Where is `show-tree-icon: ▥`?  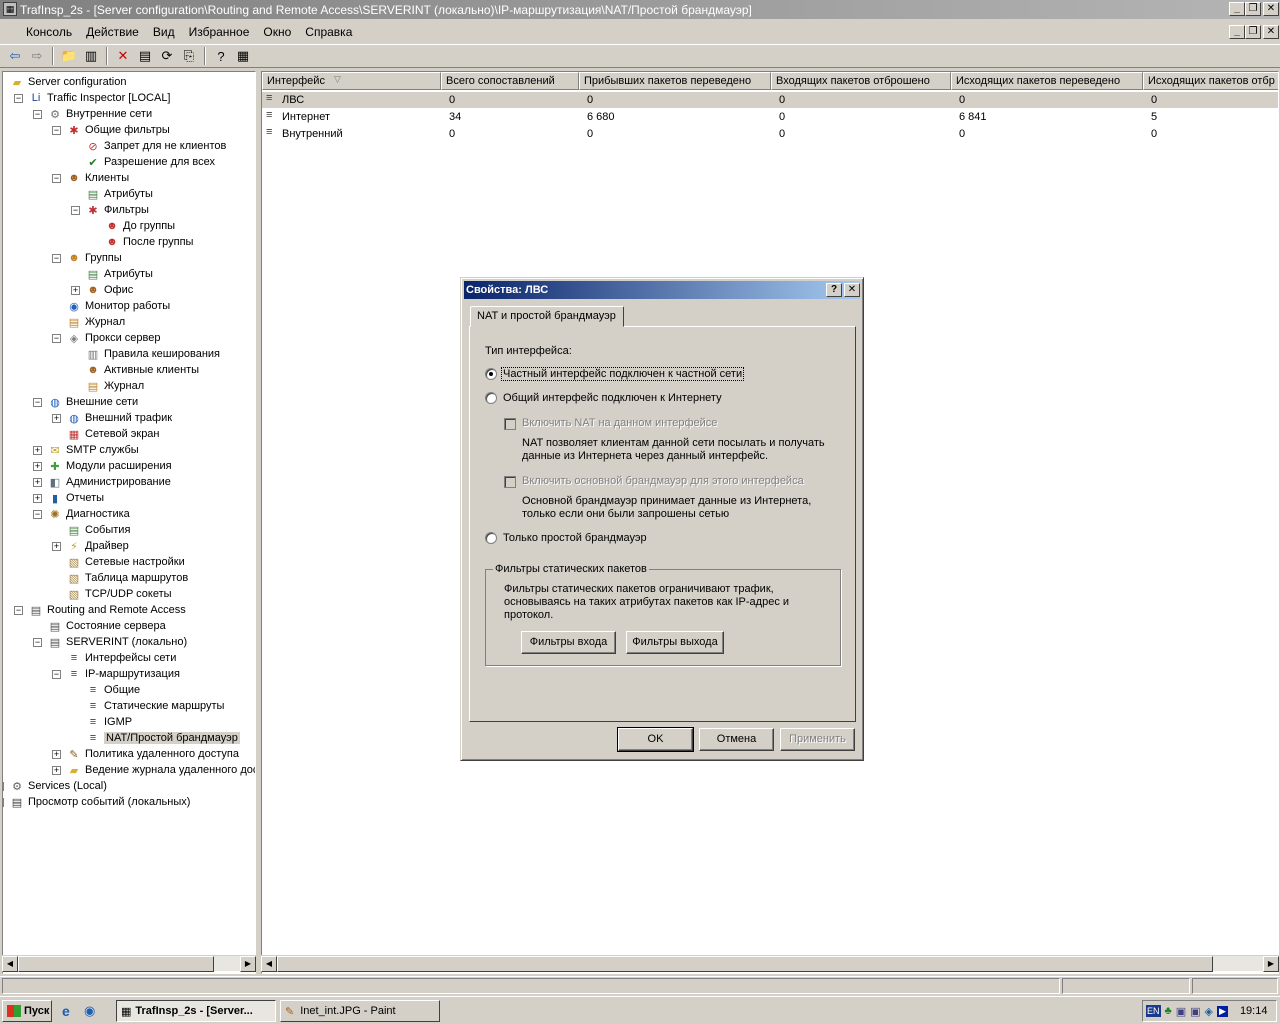
show-tree-icon: ▥ is located at coordinates (91, 56).